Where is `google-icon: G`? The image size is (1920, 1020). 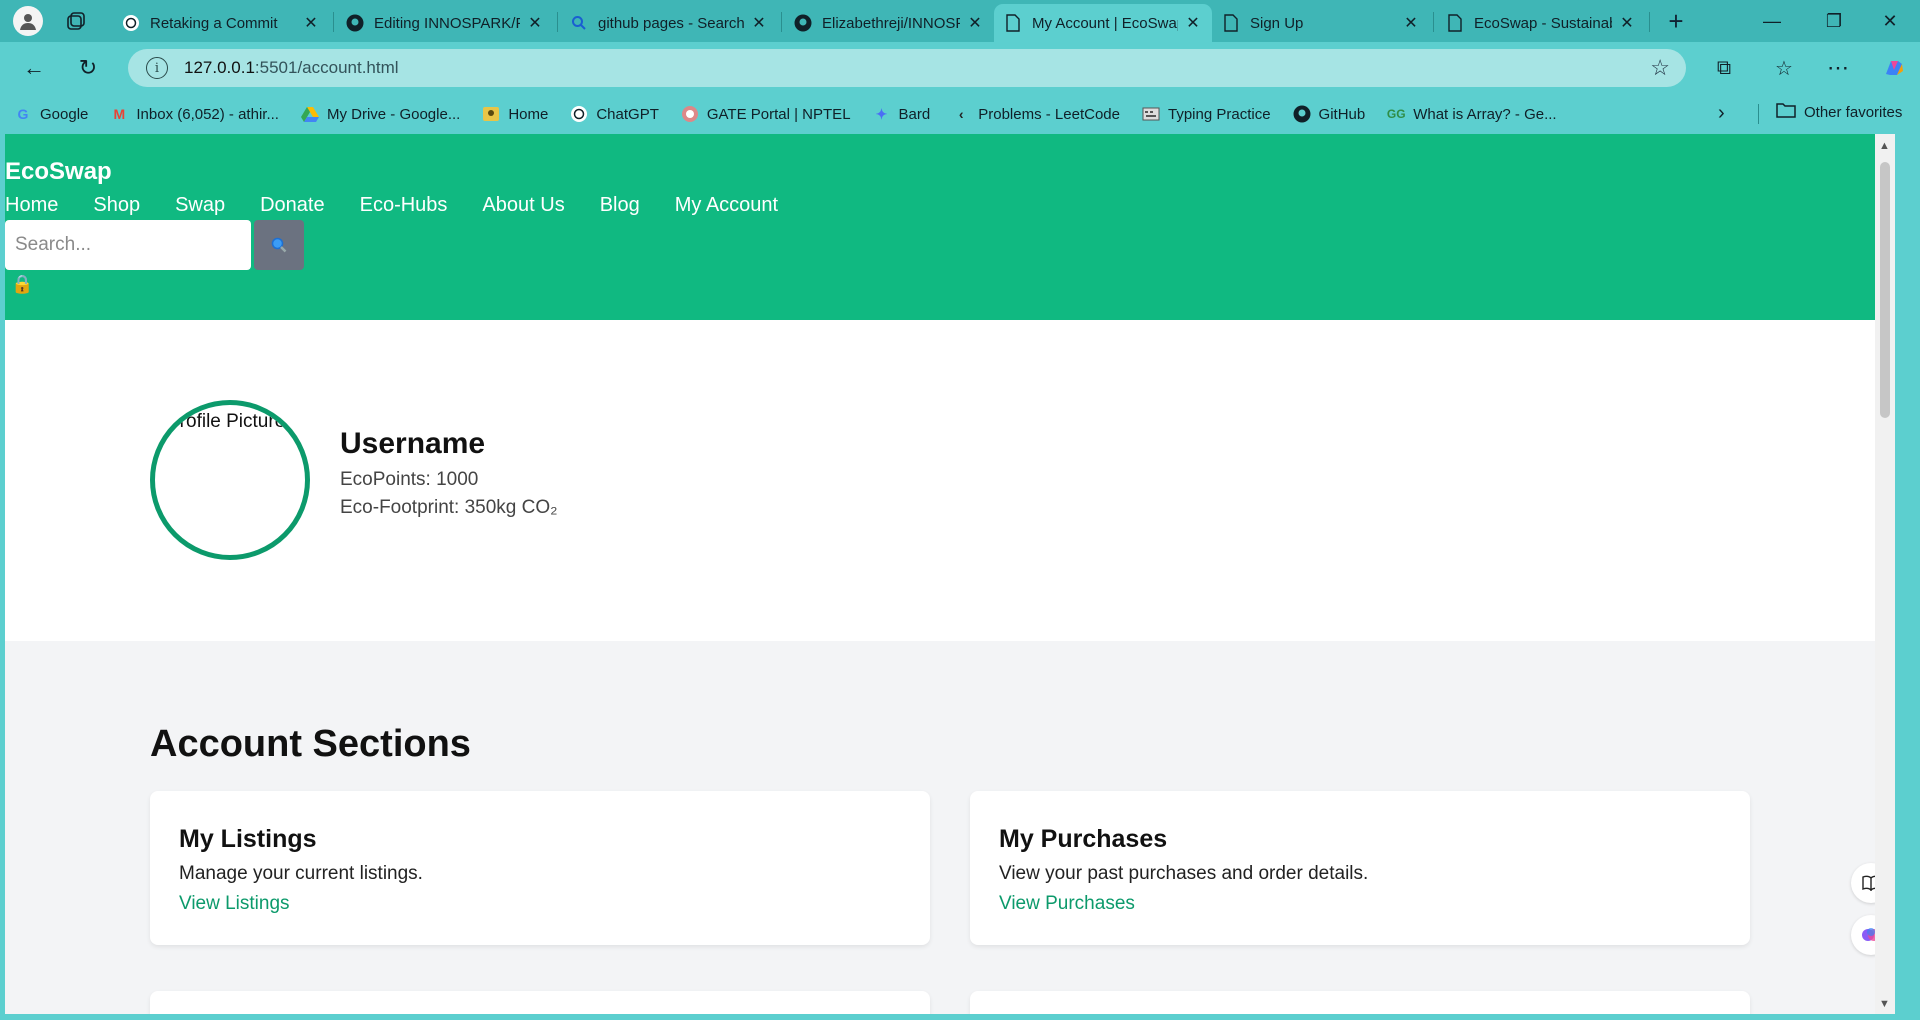
google-icon: G is located at coordinates (23, 114).